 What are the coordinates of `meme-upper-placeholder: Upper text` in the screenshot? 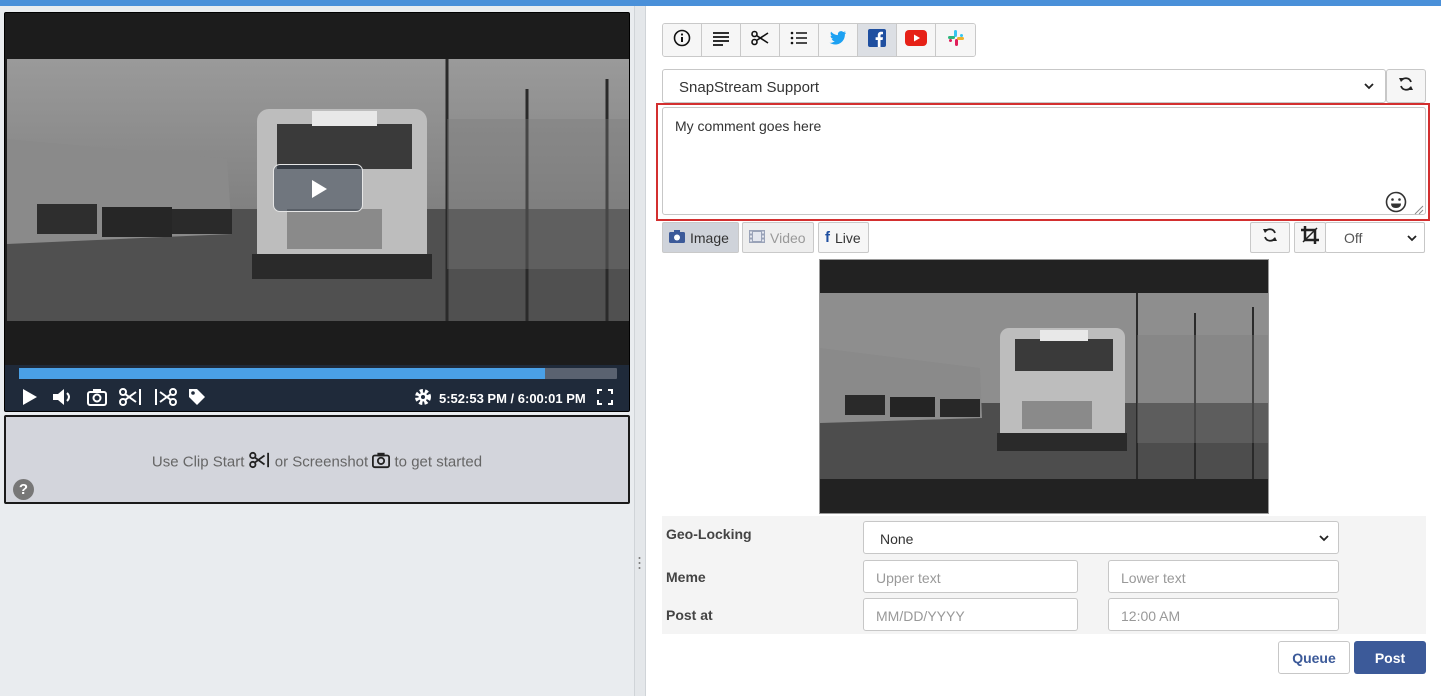 It's located at (908, 578).